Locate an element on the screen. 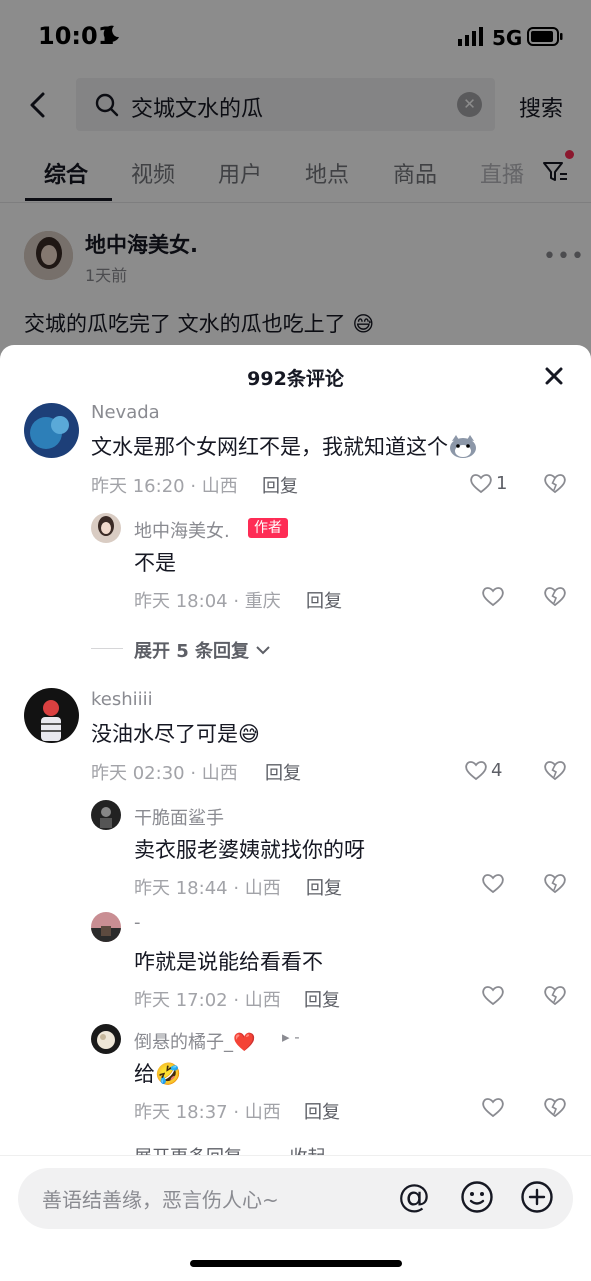 The height and width of the screenshot is (1281, 591). comment-meta: 昨天 02:30 · 山西 is located at coordinates (164, 773).